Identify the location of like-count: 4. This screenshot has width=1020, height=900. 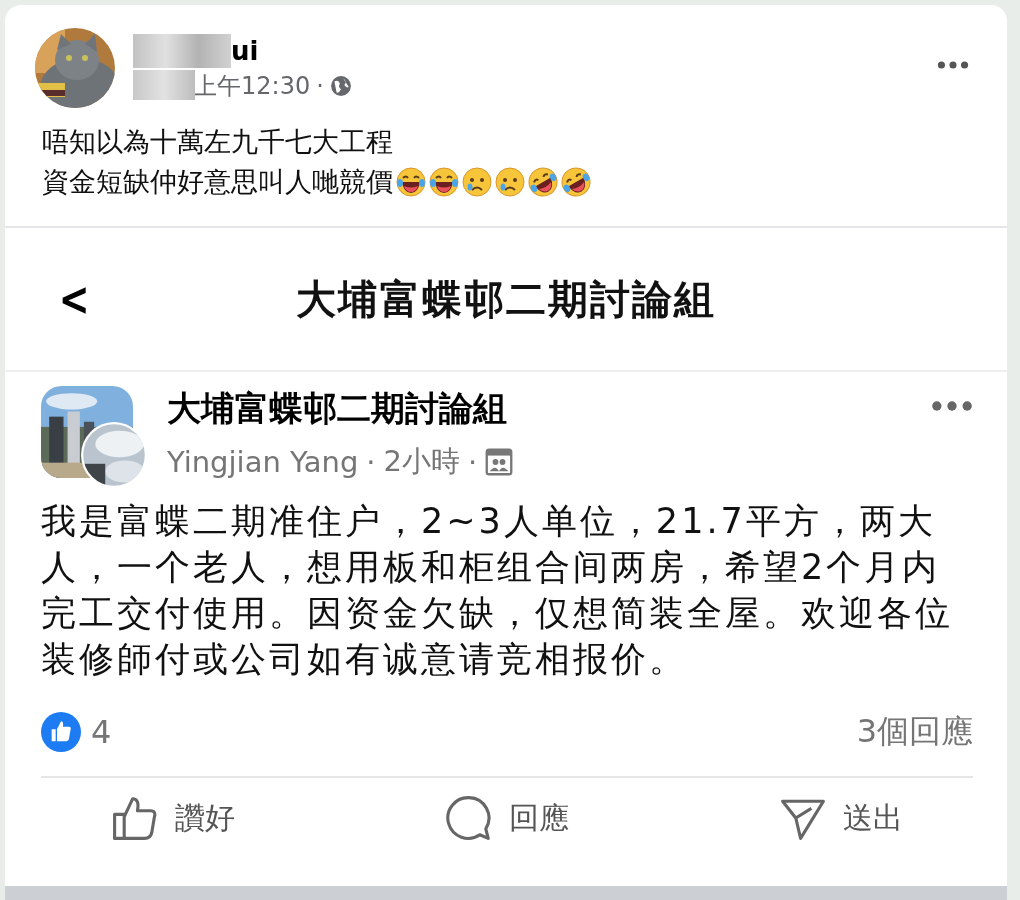
(101, 732).